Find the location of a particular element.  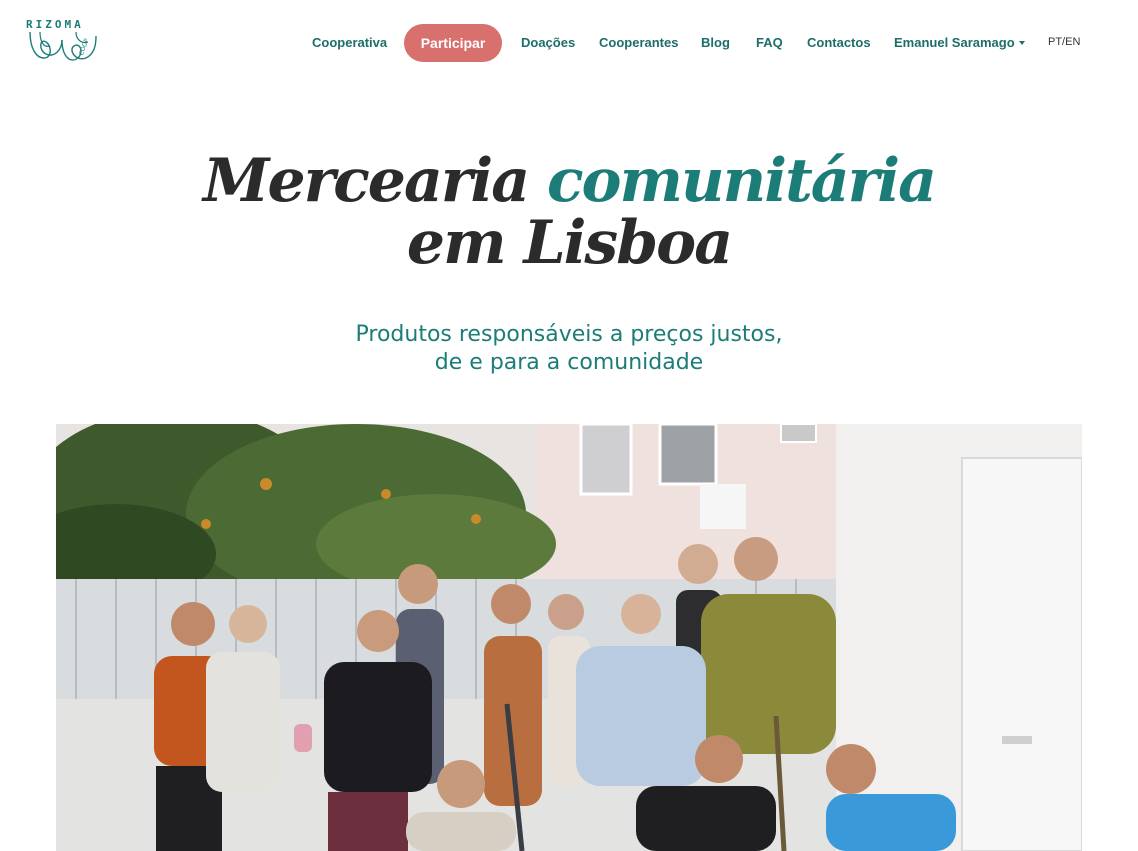

hero-title-accent: comunitária is located at coordinates (742, 181).